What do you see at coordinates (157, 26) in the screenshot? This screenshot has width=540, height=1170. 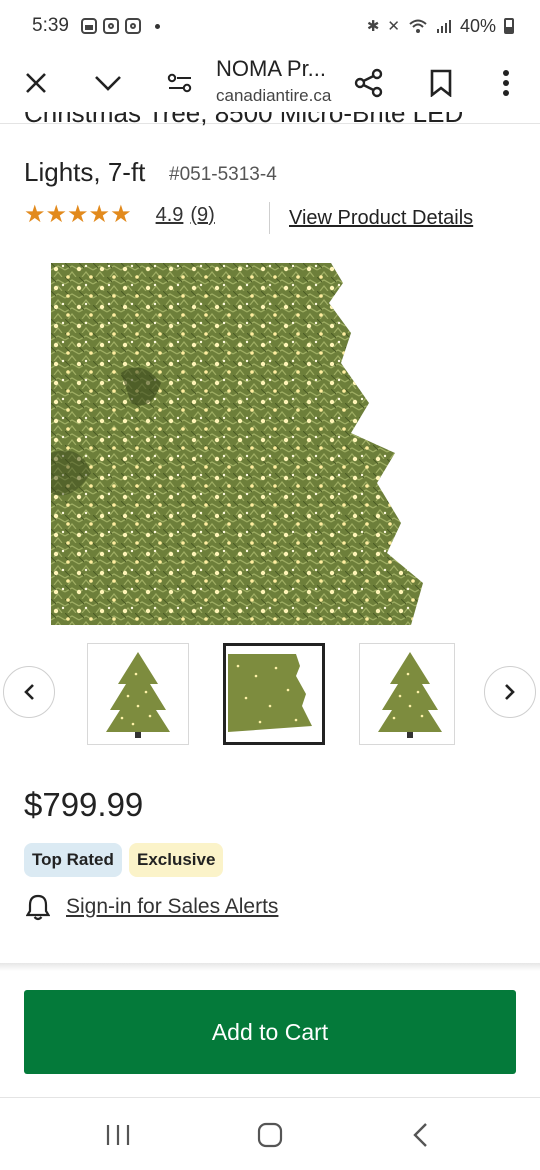 I see `notification-dot-icon` at bounding box center [157, 26].